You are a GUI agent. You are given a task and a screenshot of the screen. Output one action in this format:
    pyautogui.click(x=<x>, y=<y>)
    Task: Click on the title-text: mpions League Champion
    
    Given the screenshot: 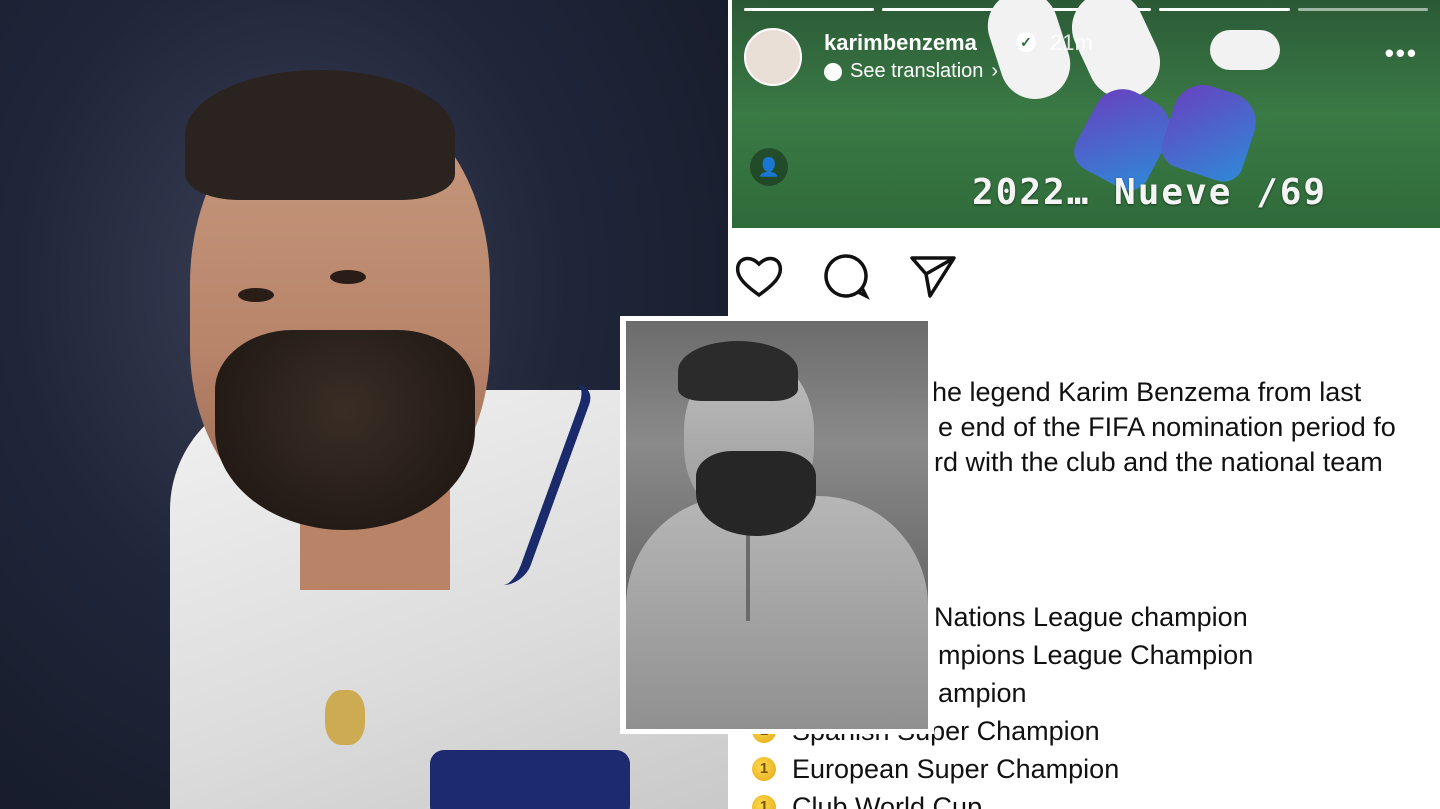 What is the action you would take?
    pyautogui.click(x=1096, y=655)
    